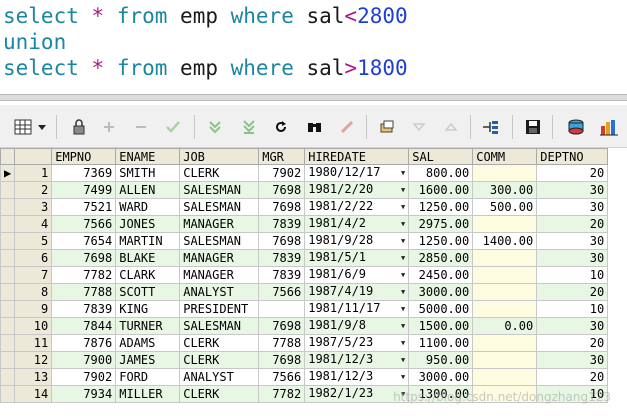 The width and height of the screenshot is (627, 418). I want to click on table-cell-comm: 300.00, so click(505, 190).